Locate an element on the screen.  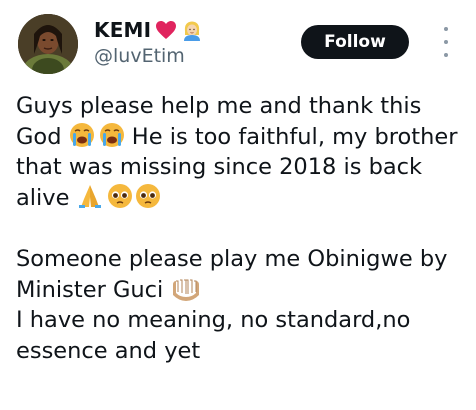
heart-icon is located at coordinates (166, 30).